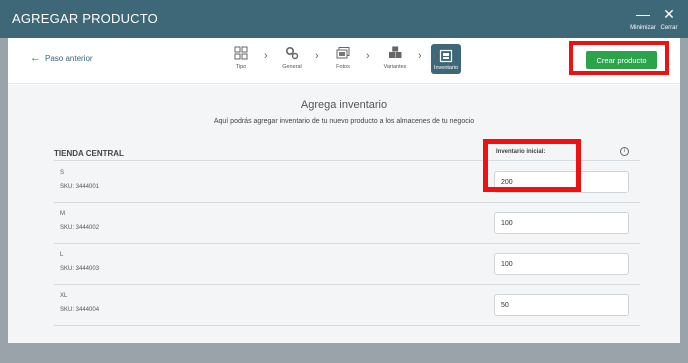  I want to click on variant-row: M SKU: 3444002, so click(347, 223).